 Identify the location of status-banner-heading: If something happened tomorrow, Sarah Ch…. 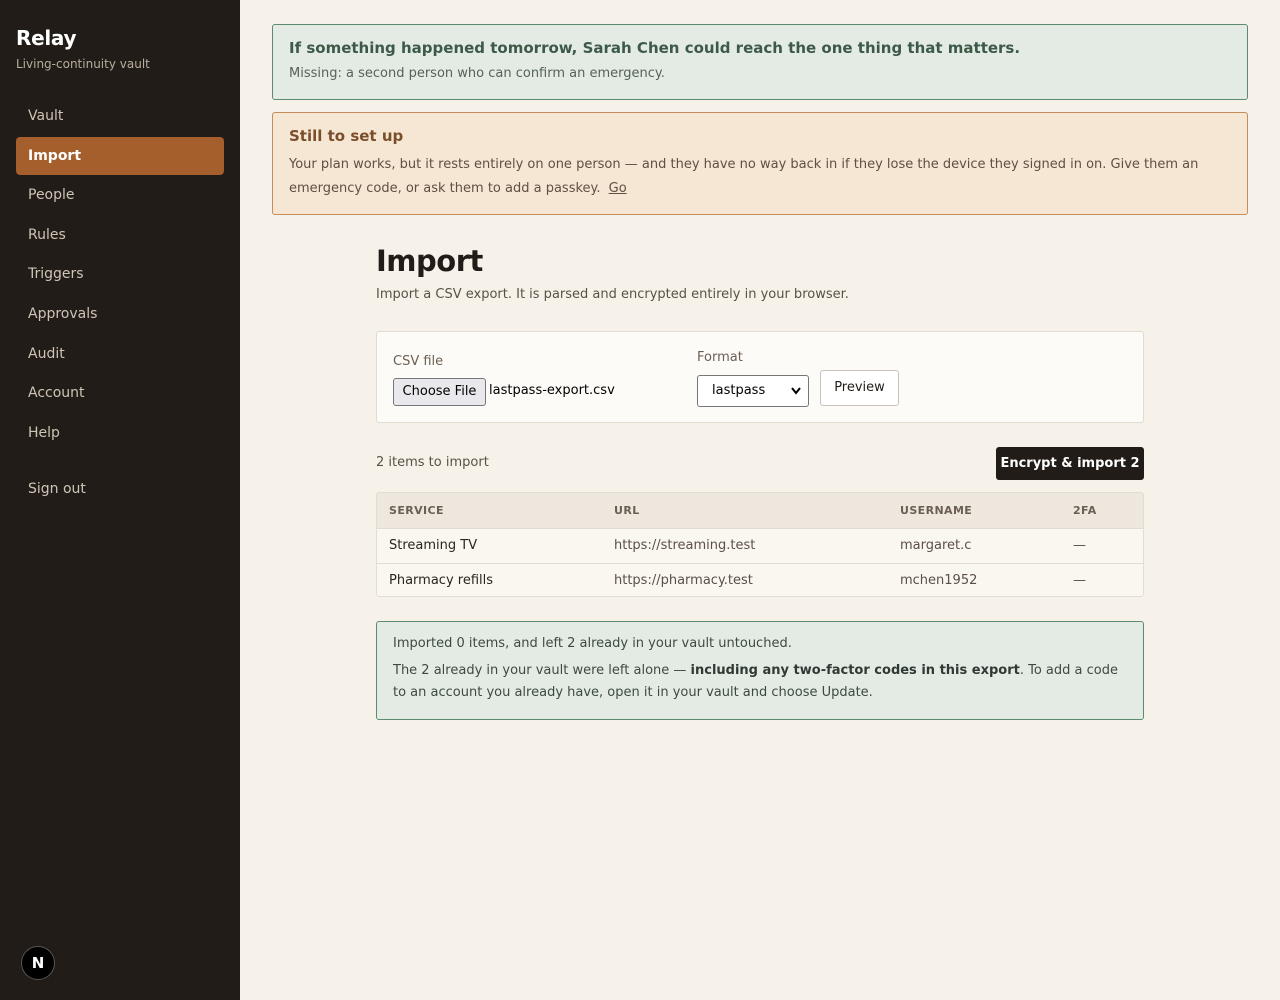
(655, 48).